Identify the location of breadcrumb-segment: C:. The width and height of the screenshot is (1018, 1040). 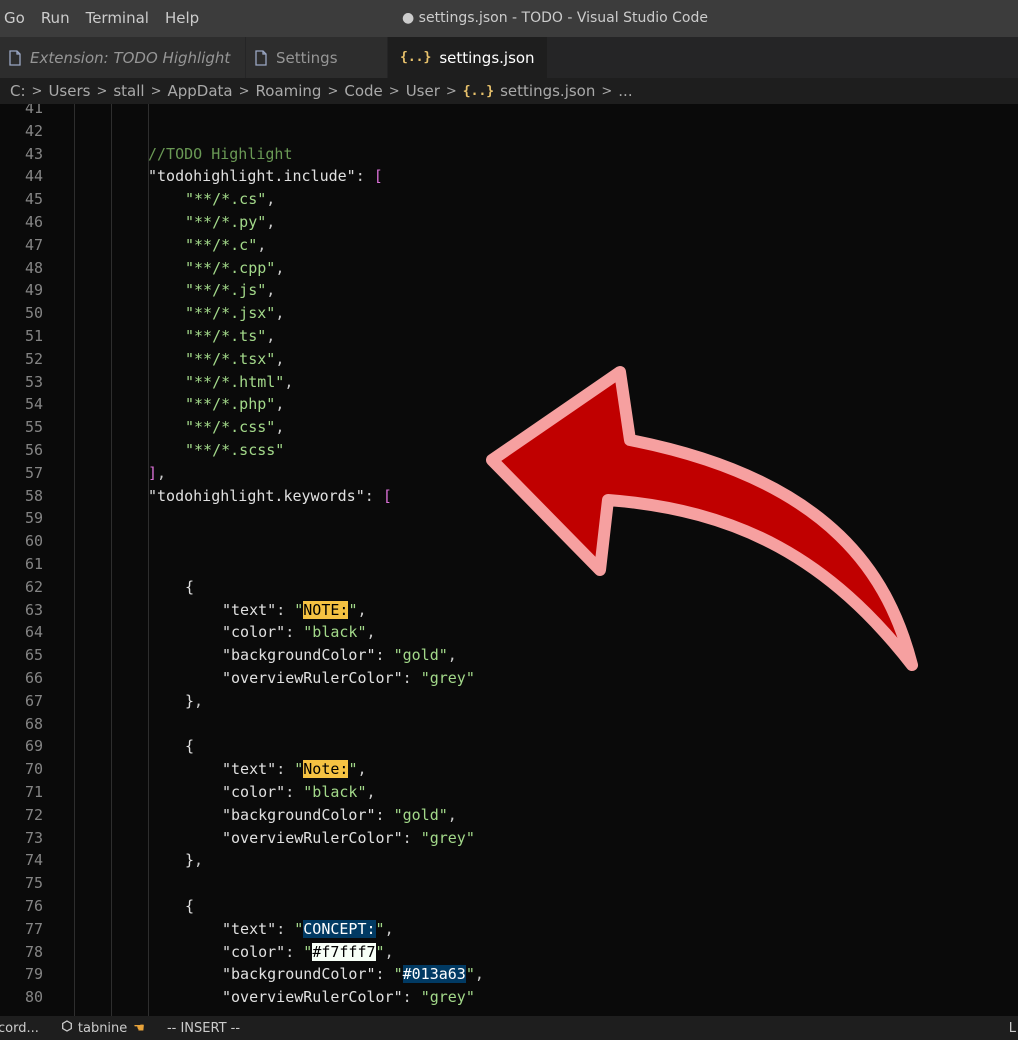
(18, 91).